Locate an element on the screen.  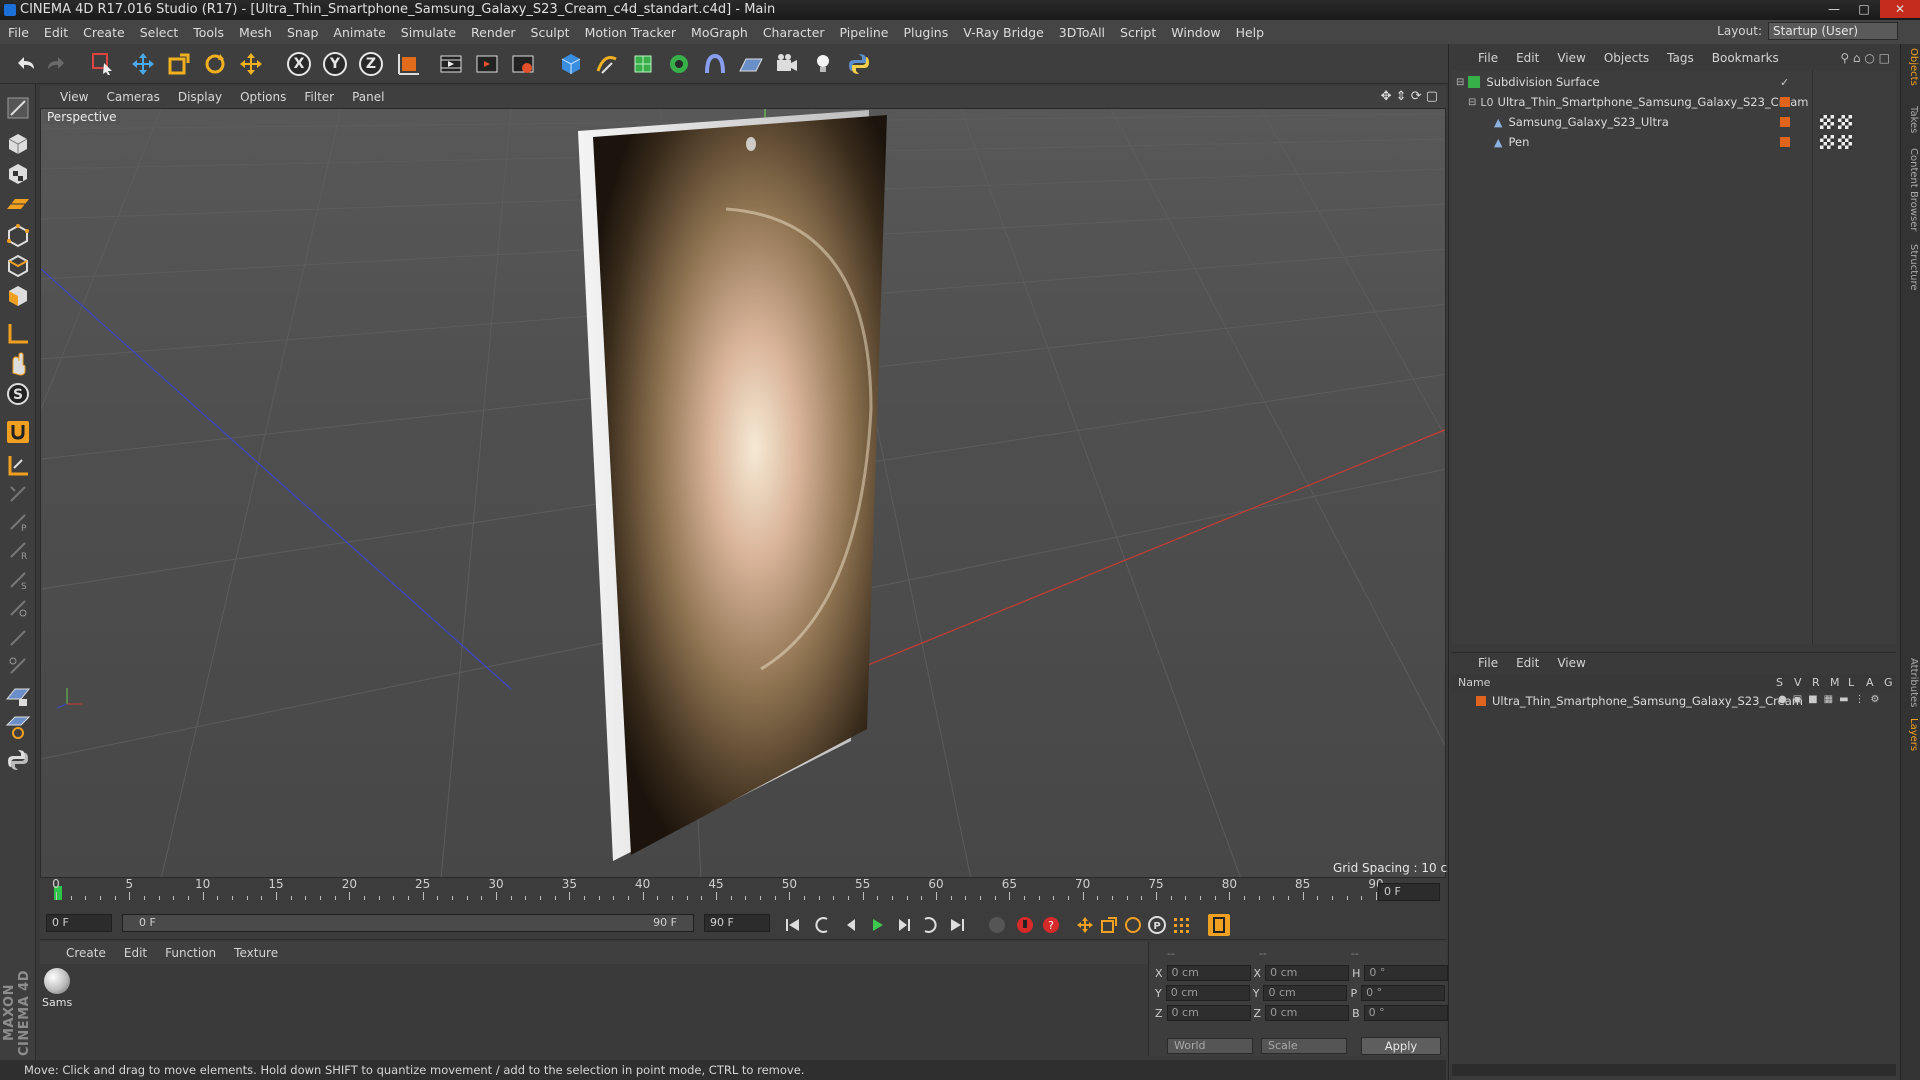
layers-menu-view: View is located at coordinates (1571, 663).